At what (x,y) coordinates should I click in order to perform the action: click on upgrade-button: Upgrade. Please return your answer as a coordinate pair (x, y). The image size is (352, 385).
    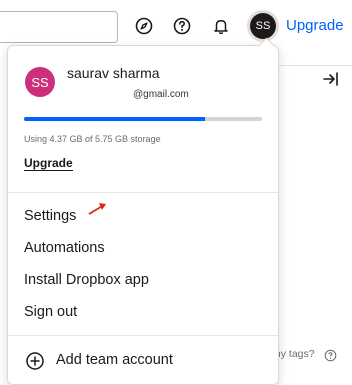
    Looking at the image, I should click on (48, 163).